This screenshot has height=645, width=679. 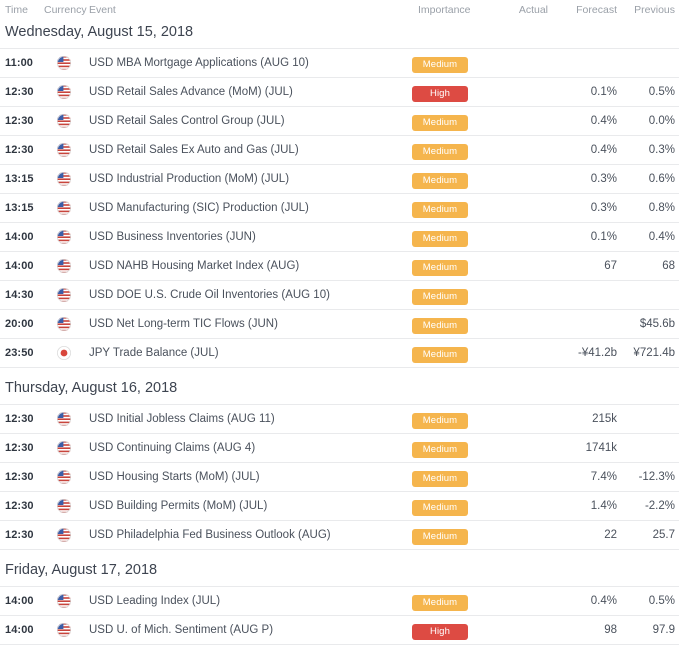 What do you see at coordinates (154, 601) in the screenshot?
I see `event-name: USD Leading Index (JUL)` at bounding box center [154, 601].